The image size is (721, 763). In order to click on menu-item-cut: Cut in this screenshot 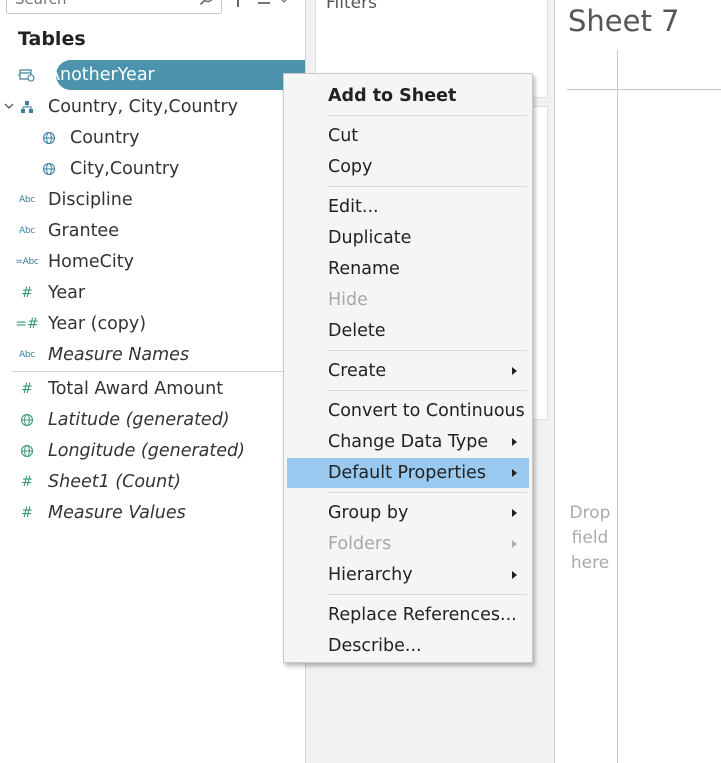, I will do `click(408, 136)`.